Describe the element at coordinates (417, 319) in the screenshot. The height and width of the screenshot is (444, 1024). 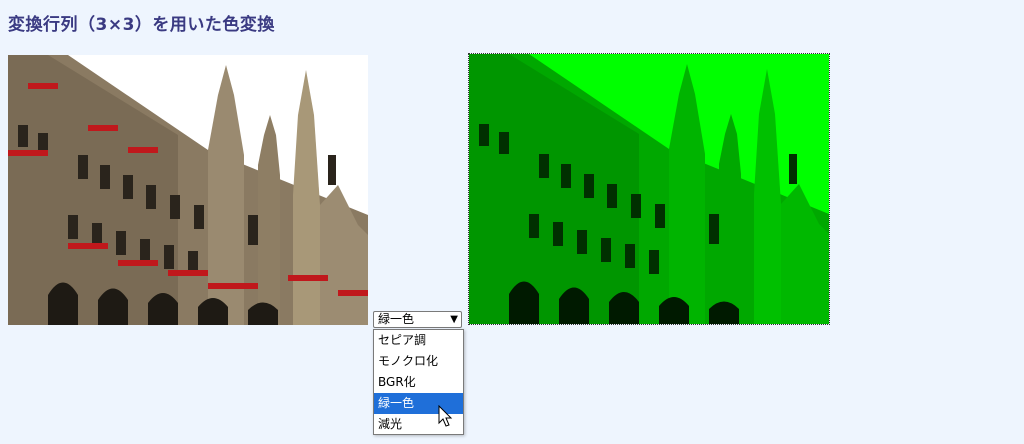
I see `color-transform-select: 緑一色 ▼` at that location.